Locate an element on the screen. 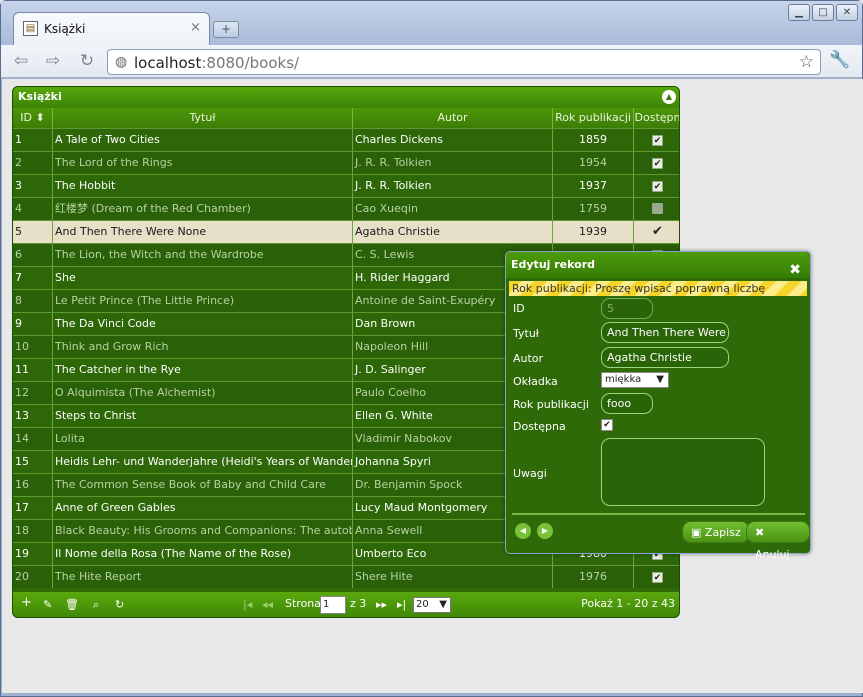 The width and height of the screenshot is (863, 697). cell-title: Think and Grow Rich is located at coordinates (203, 347).